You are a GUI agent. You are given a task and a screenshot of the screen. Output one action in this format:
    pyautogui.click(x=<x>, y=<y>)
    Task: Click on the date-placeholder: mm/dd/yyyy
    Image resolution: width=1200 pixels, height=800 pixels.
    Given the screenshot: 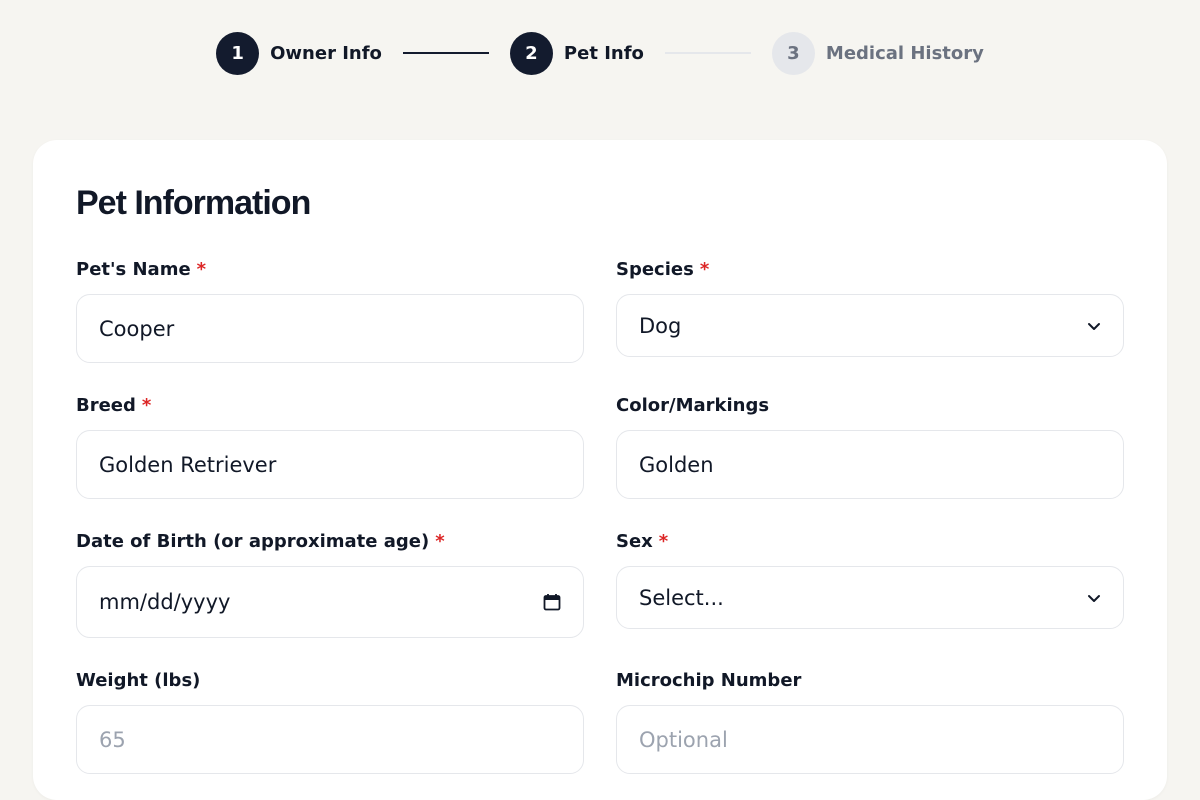 What is the action you would take?
    pyautogui.click(x=165, y=602)
    